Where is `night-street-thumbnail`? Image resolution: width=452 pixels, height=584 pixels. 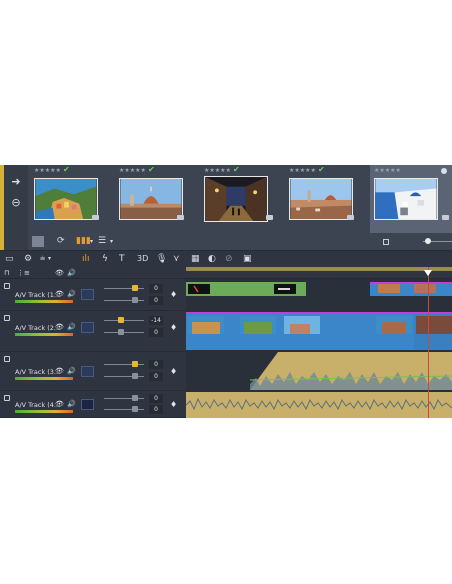
night-street-thumbnail is located at coordinates (236, 199).